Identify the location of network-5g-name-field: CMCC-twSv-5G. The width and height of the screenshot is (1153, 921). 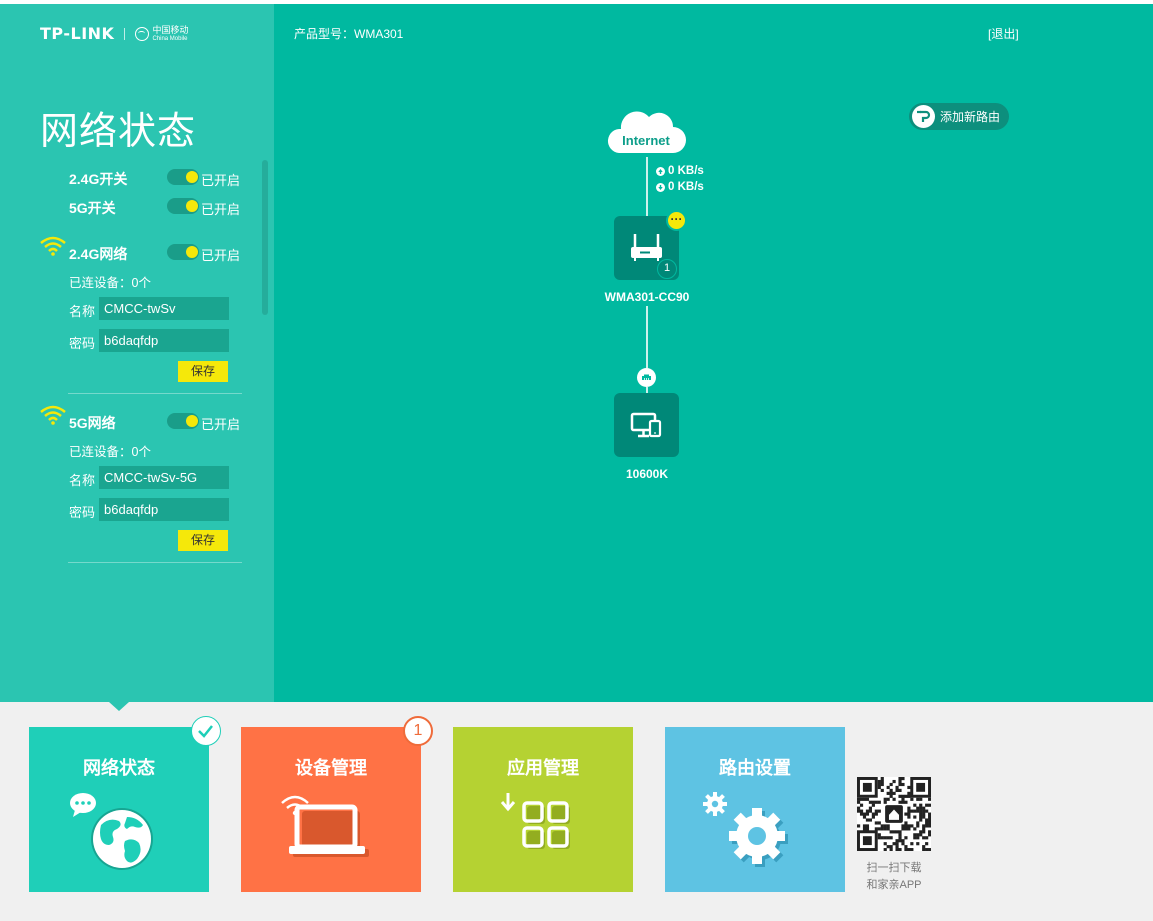
(164, 477).